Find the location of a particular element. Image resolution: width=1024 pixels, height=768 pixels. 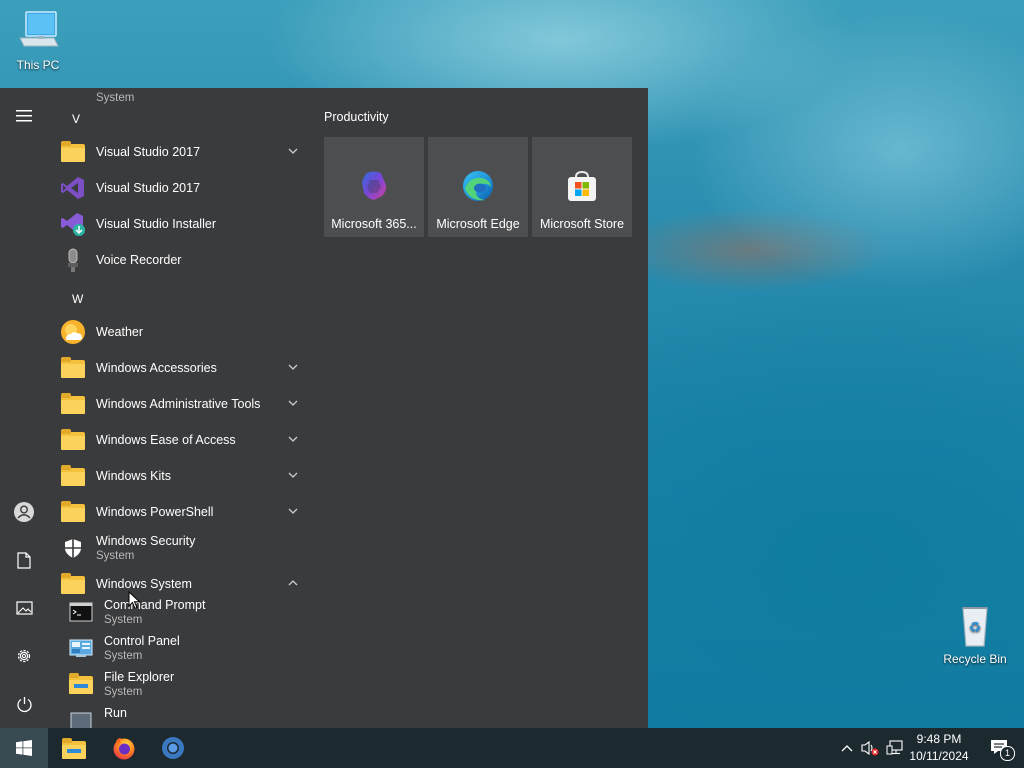

notification-badge: 1 is located at coordinates (1007, 753).